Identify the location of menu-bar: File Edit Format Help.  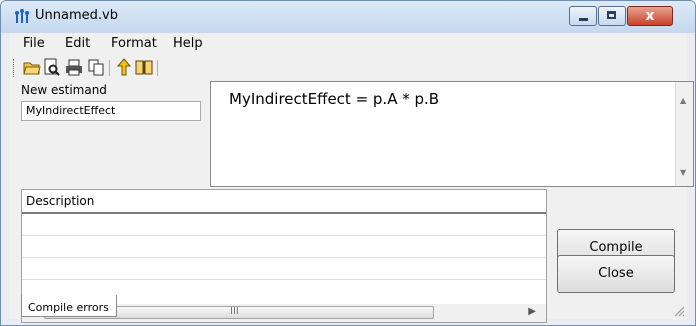
(348, 44).